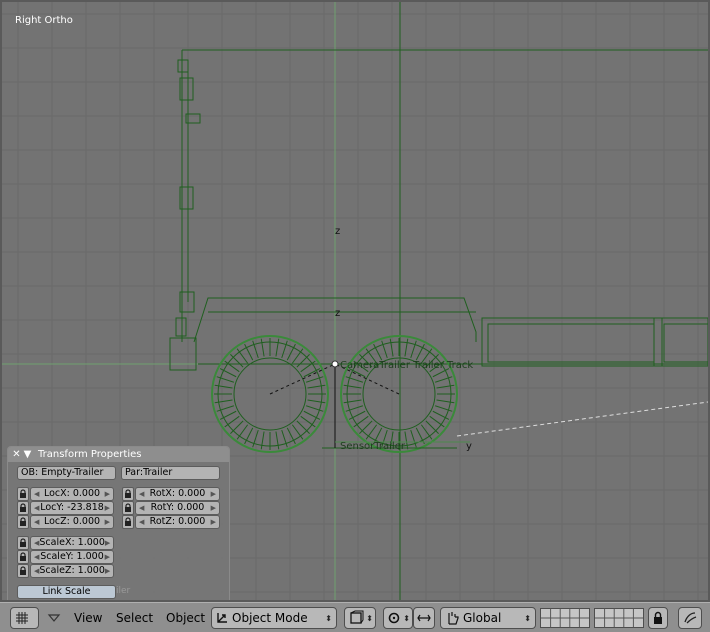 This screenshot has width=710, height=632. I want to click on locy-field: ◀ LocY: -23.818 ▶, so click(72, 508).